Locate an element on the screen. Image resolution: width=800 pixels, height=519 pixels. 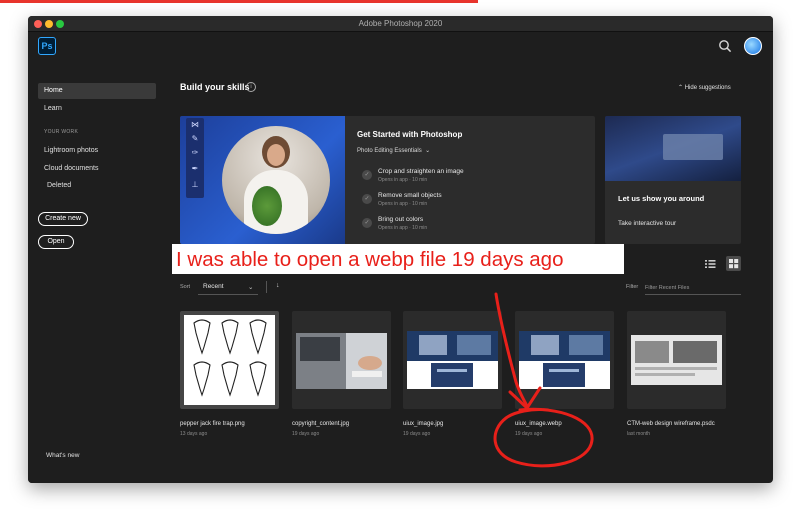
eyedropper-icon: ✎ is located at coordinates (195, 138).